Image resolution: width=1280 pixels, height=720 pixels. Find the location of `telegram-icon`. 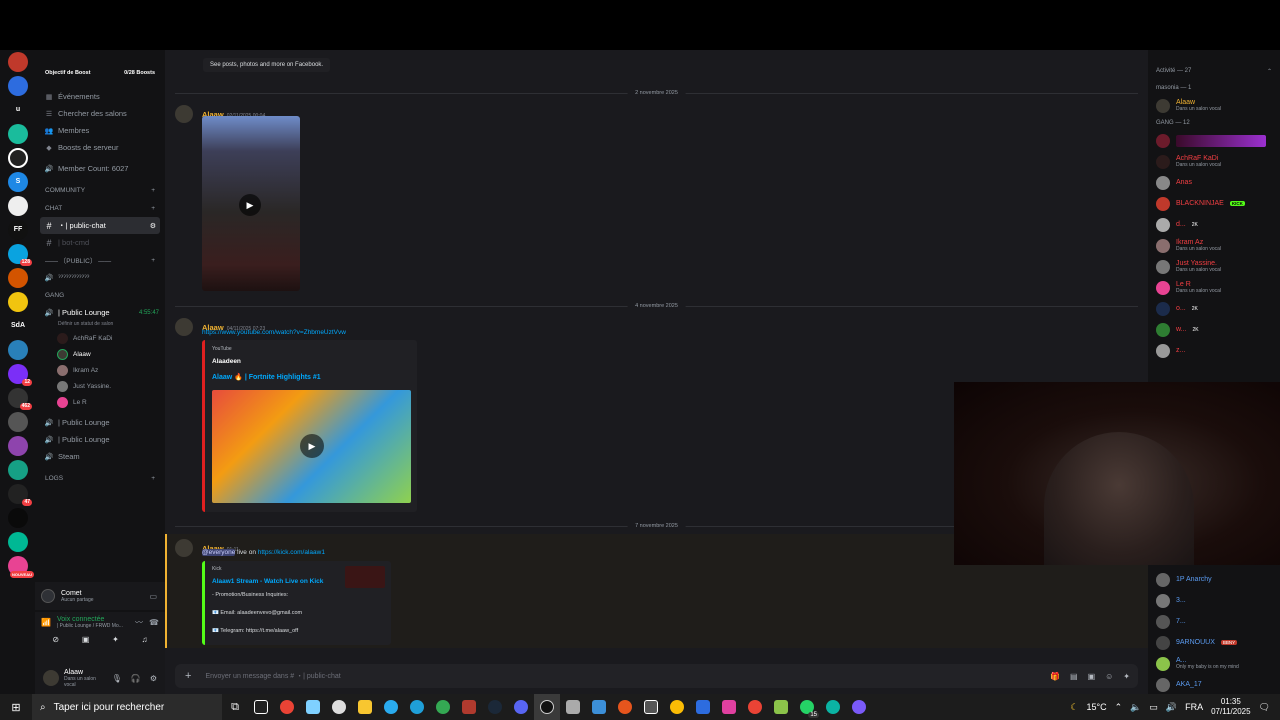

telegram-icon is located at coordinates (391, 707).